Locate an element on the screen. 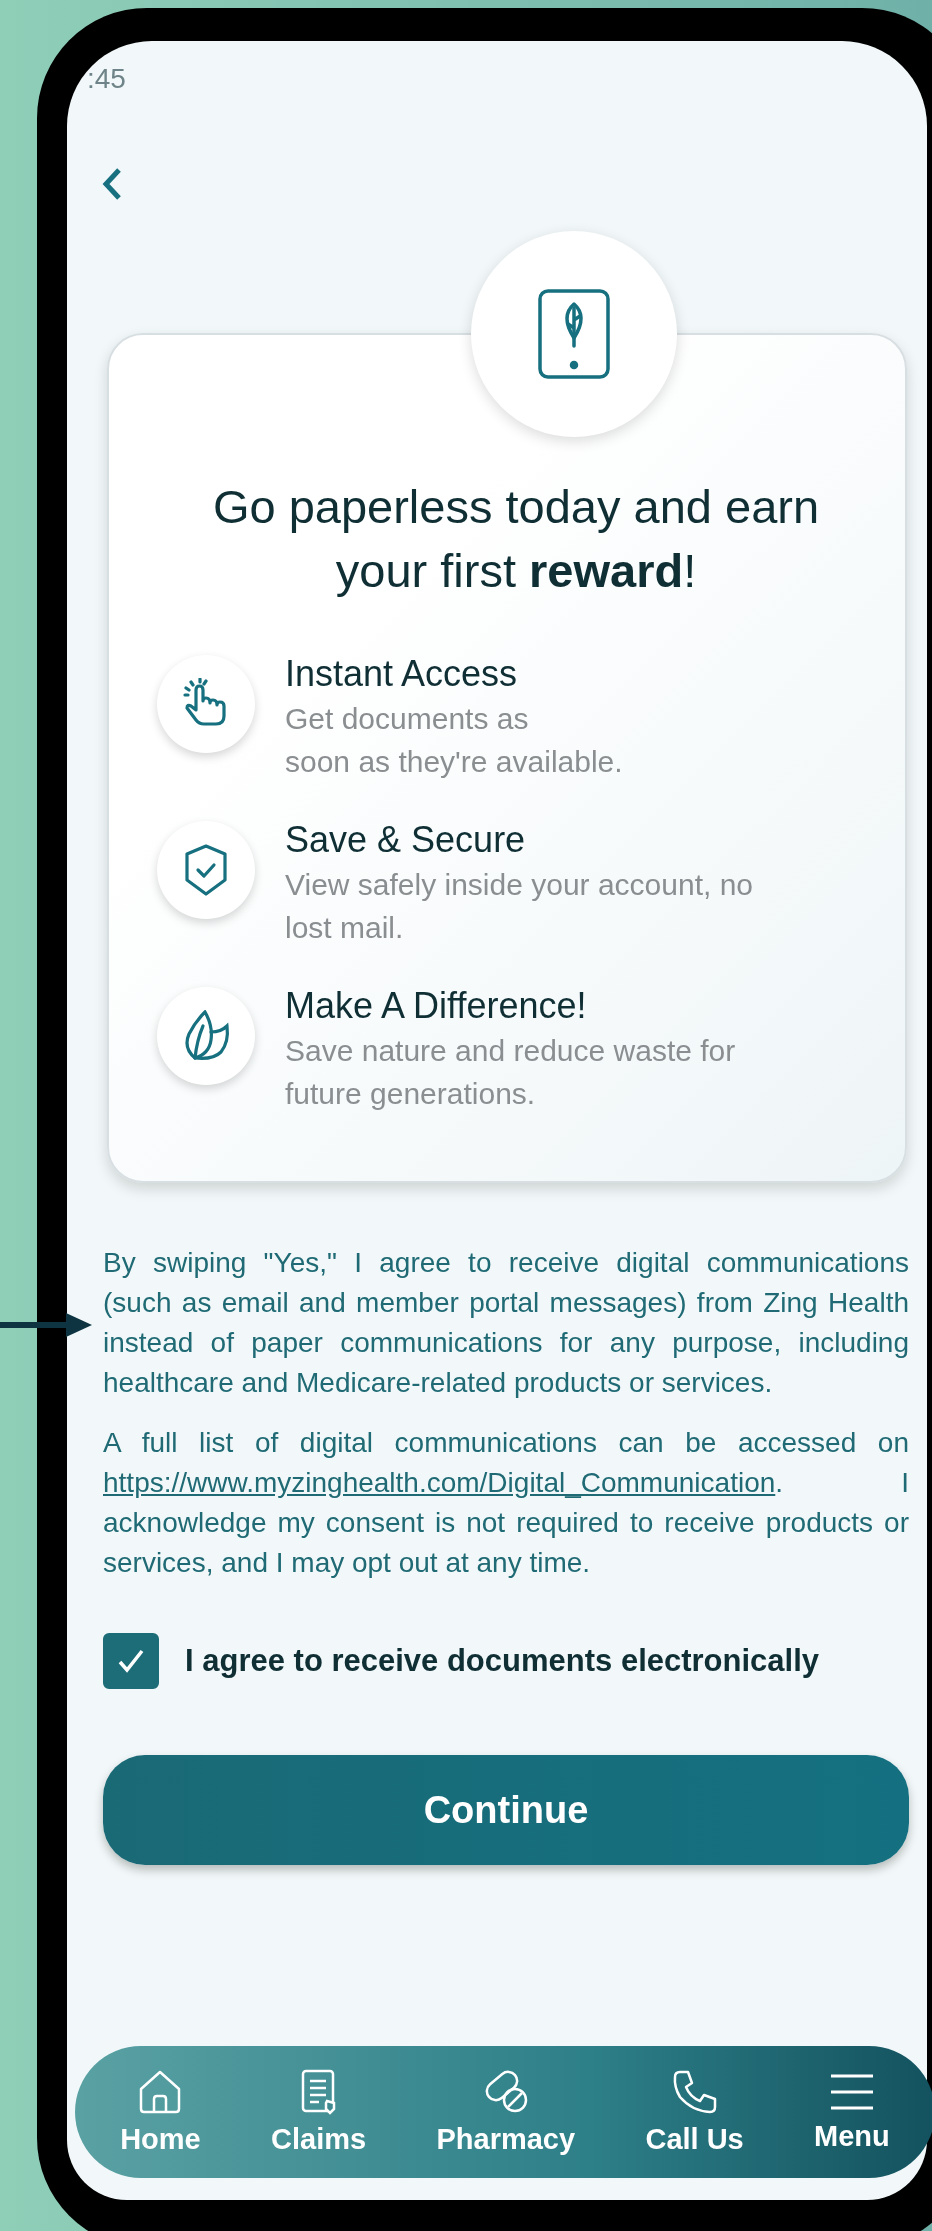 Image resolution: width=932 pixels, height=2231 pixels. nav-tab: Menu is located at coordinates (852, 2112).